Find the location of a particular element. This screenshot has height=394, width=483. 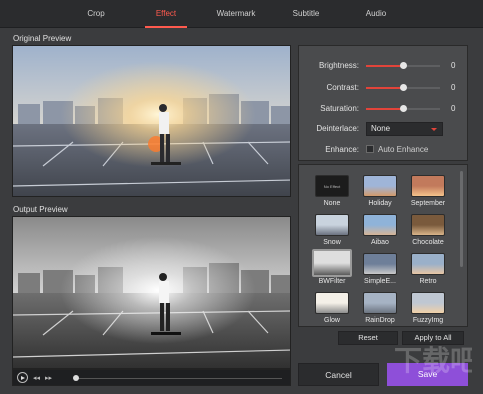

adjustment-panel: Brightness: 0 Contrast: 0 Saturation: 0 is located at coordinates (383, 103).